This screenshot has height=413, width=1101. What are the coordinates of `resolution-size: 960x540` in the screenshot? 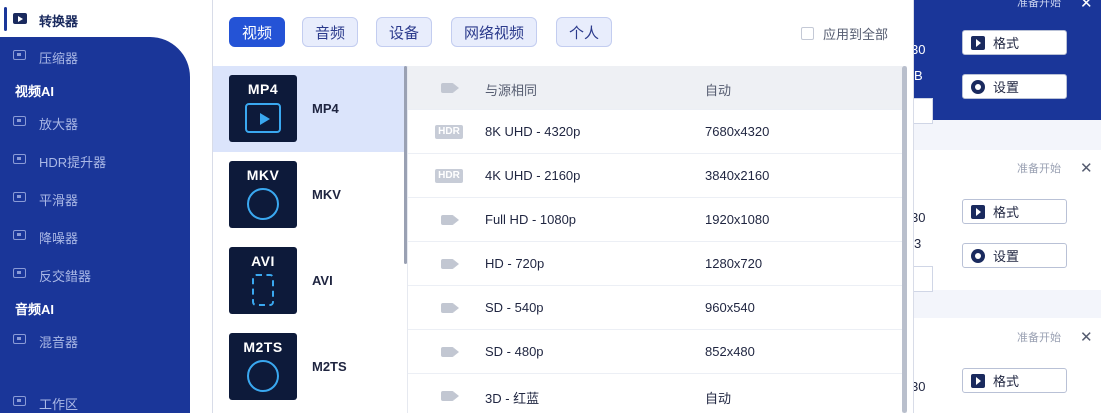 It's located at (730, 307).